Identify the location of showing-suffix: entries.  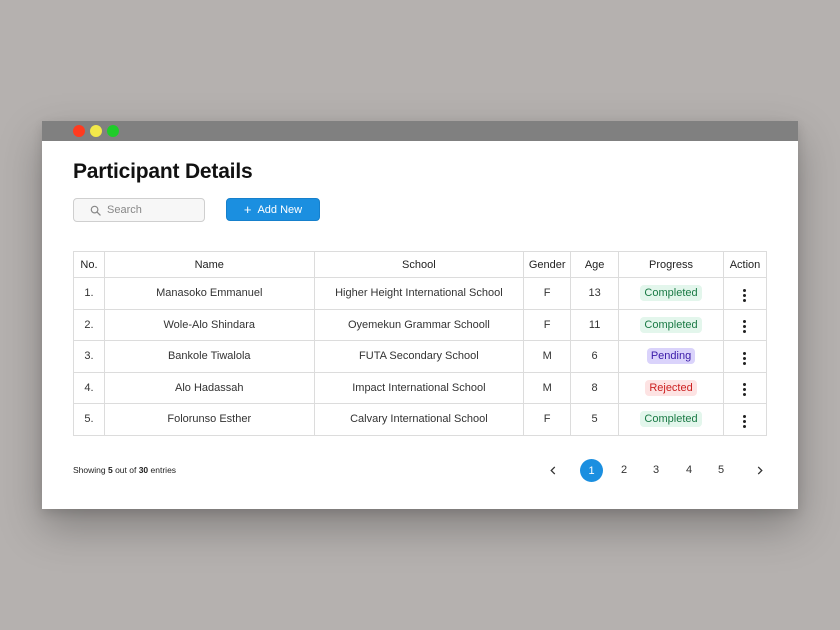
(162, 470).